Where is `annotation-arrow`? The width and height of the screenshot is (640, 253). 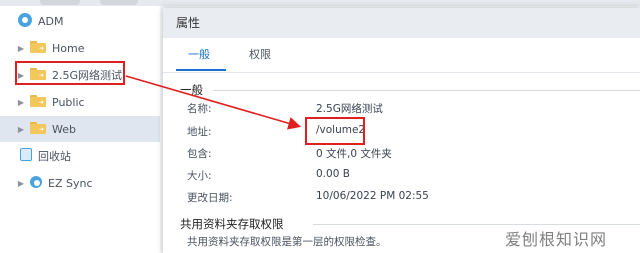
annotation-arrow is located at coordinates (213, 102).